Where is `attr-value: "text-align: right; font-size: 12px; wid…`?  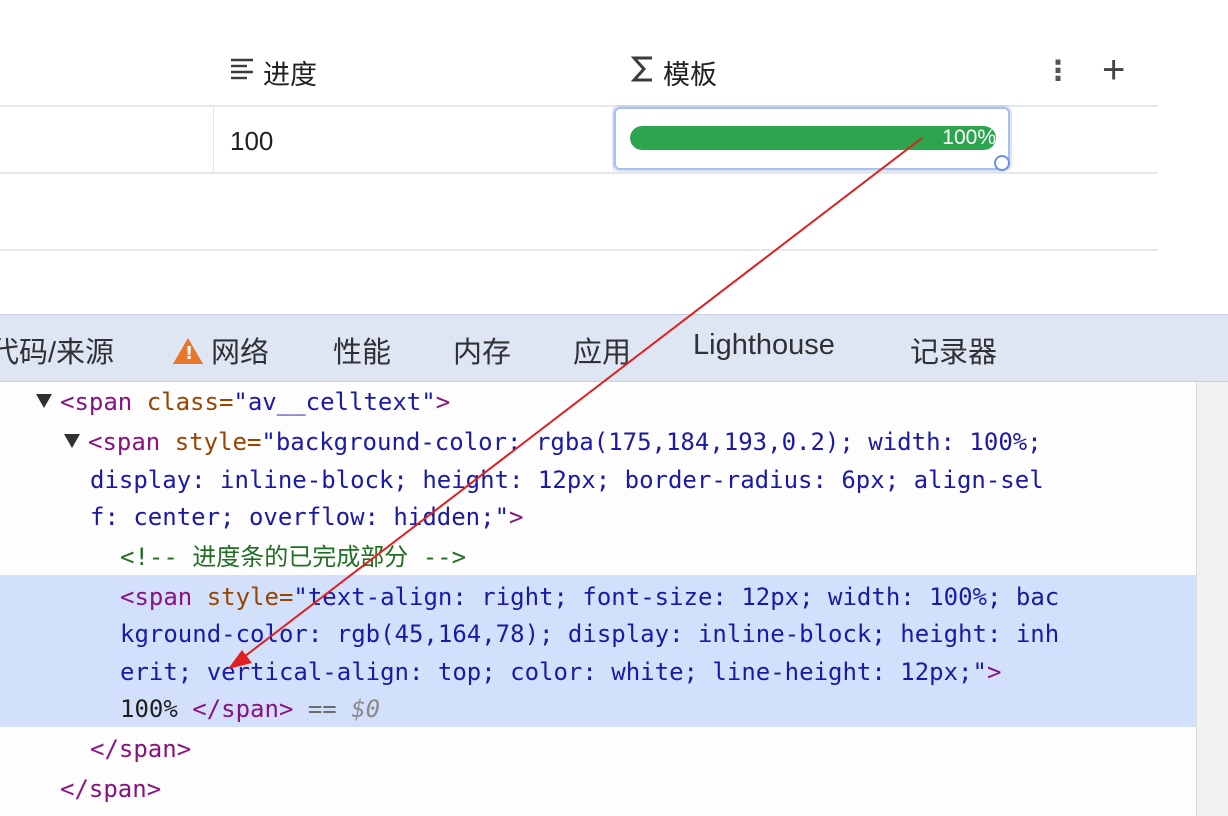
attr-value: "text-align: right; font-size: 12px; wid… is located at coordinates (676, 597).